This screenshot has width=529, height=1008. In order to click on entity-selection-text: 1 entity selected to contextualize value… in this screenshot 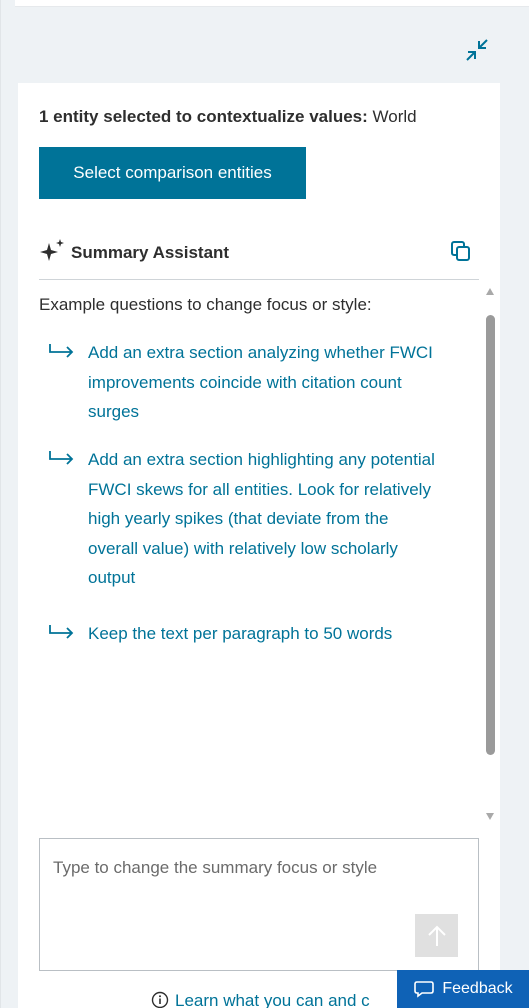, I will do `click(228, 117)`.